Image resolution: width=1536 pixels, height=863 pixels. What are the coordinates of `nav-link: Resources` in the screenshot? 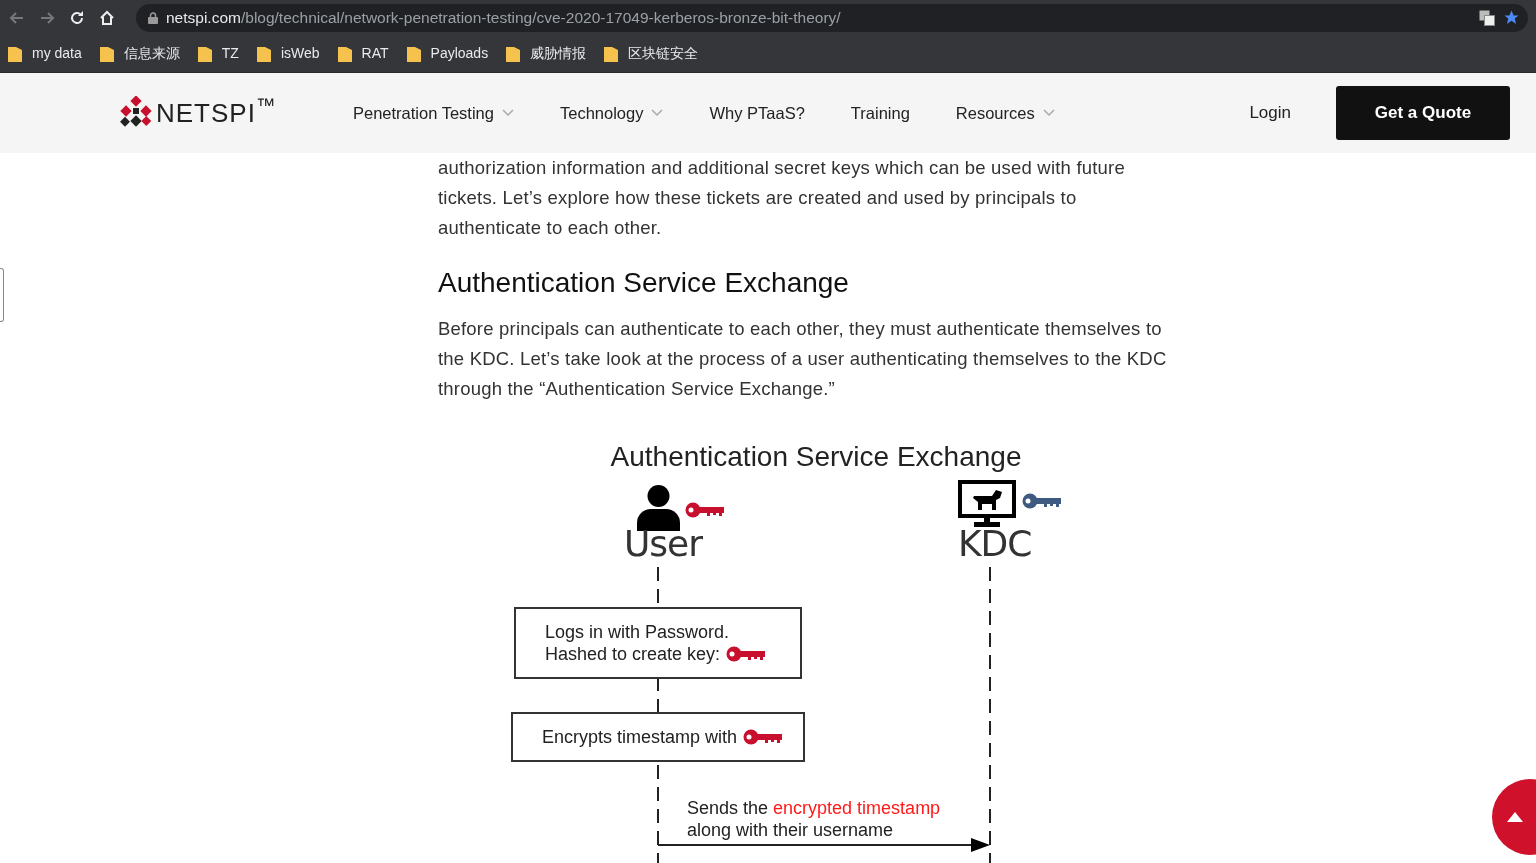 It's located at (1005, 113).